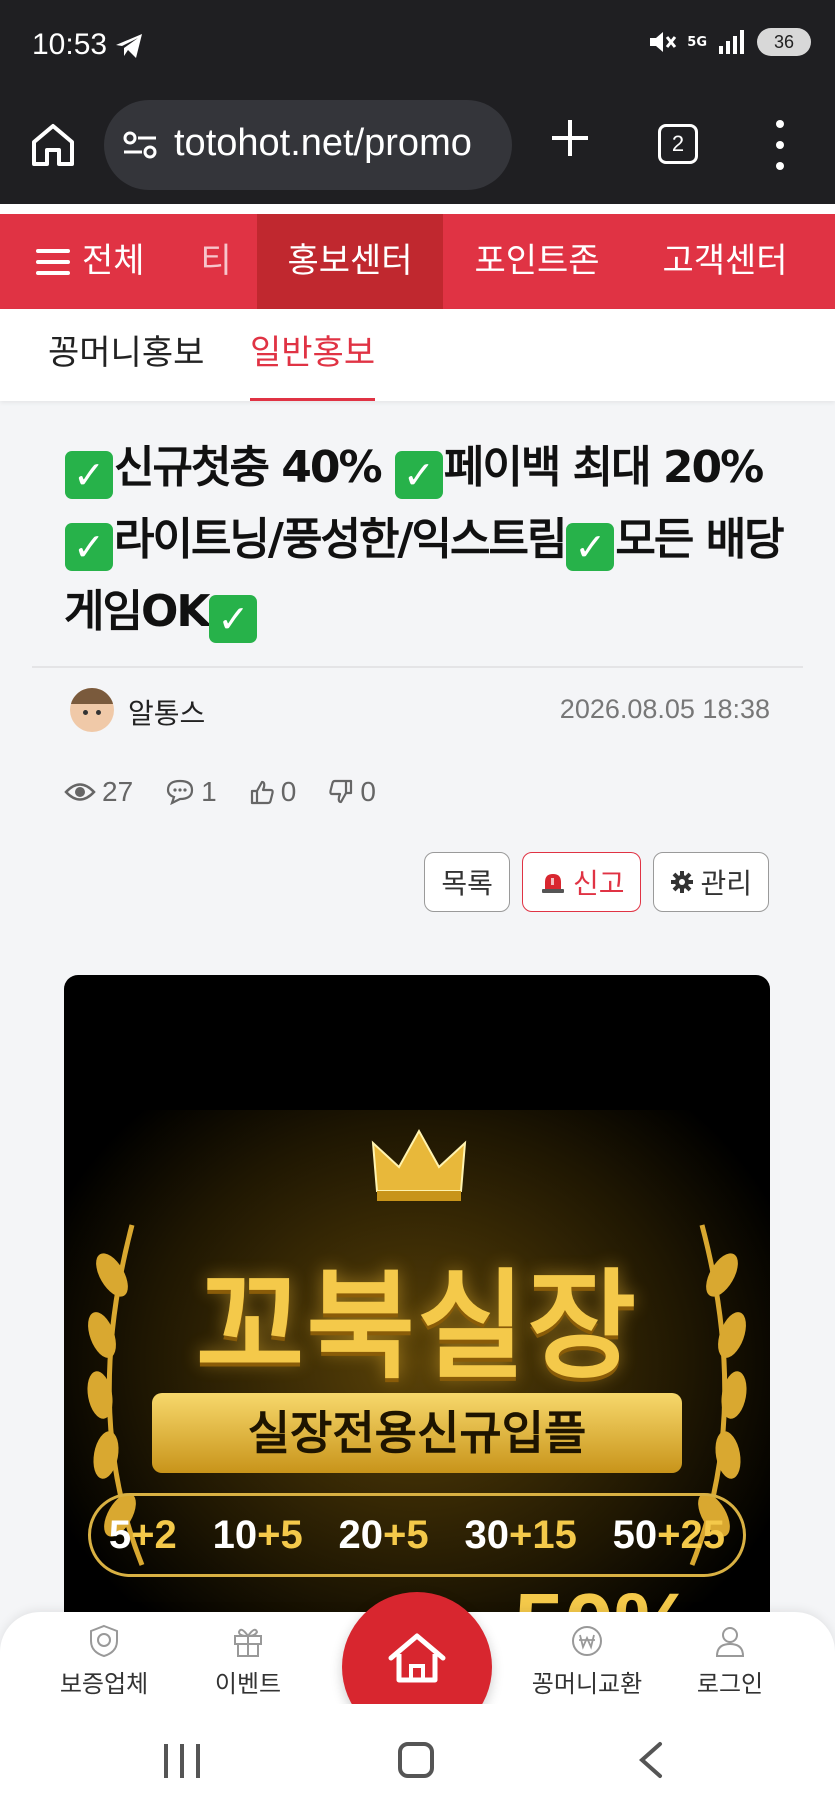 This screenshot has width=835, height=1809. I want to click on post-actions: 목록 신고 관리, so click(596, 882).